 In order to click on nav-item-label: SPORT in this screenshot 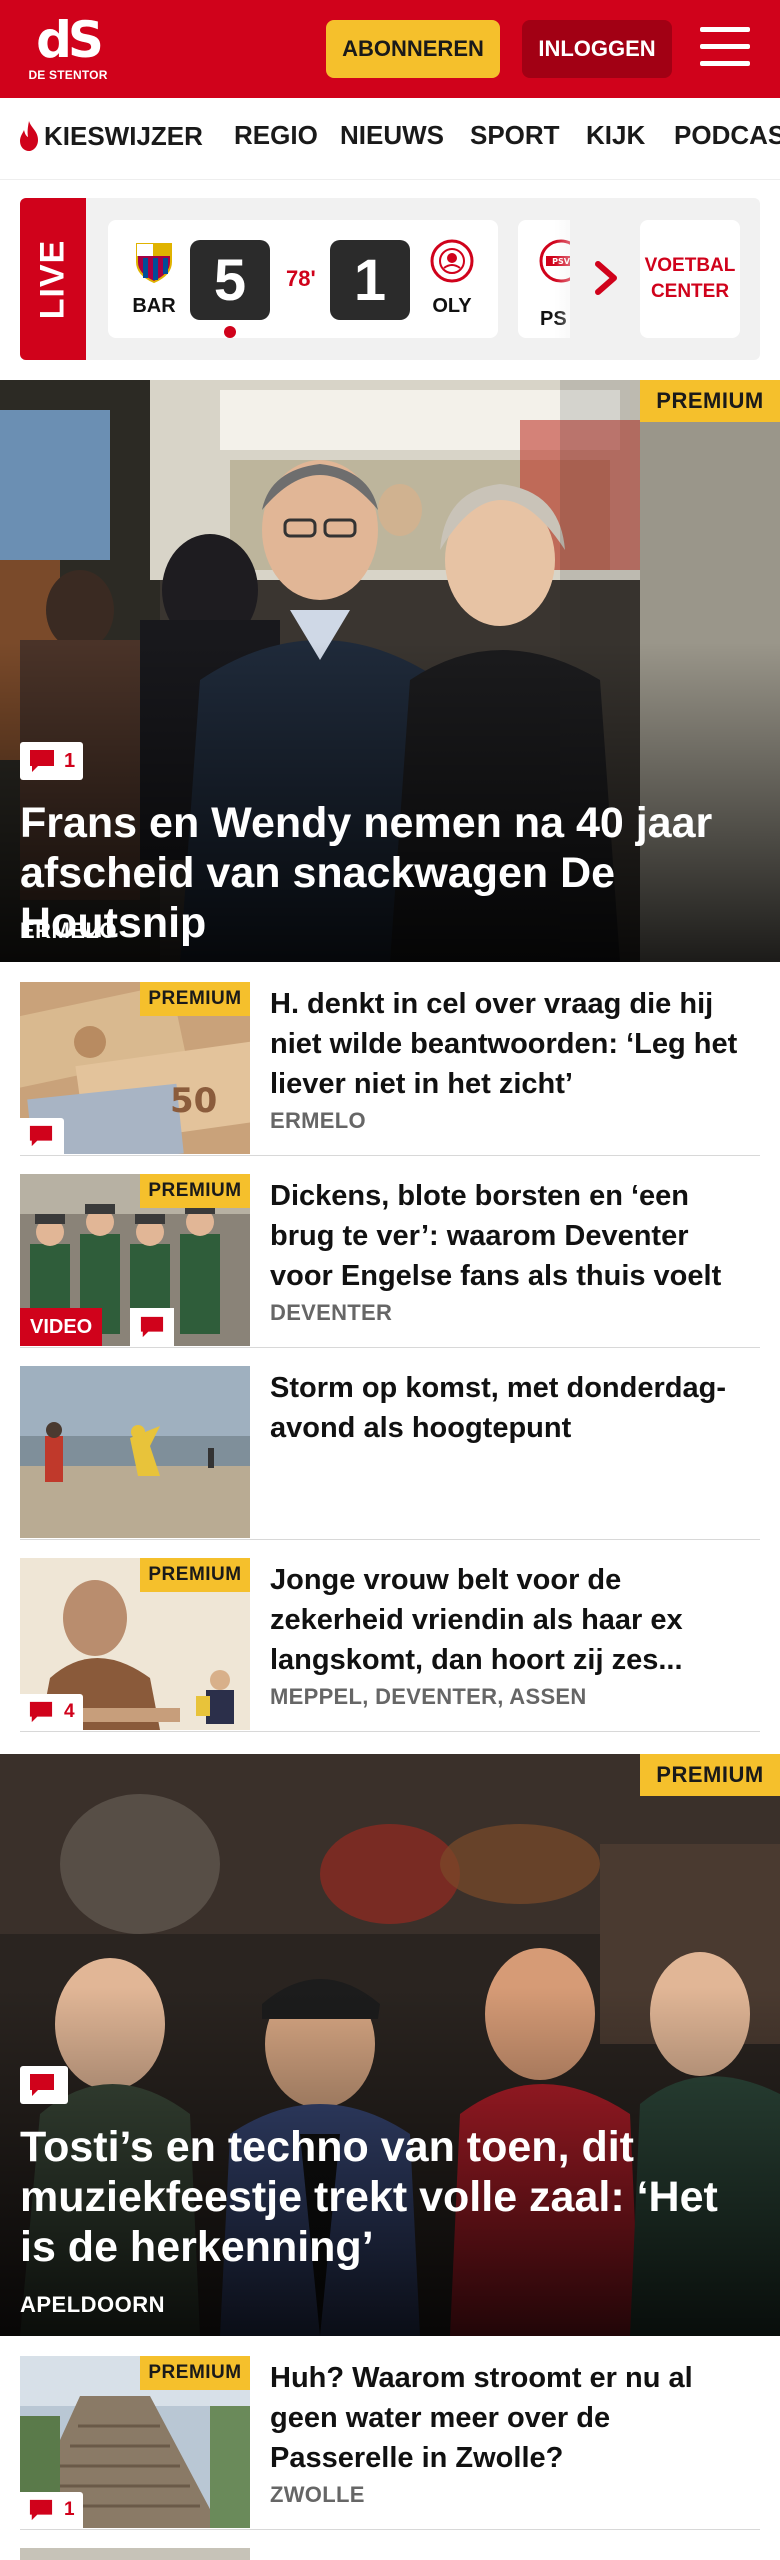, I will do `click(515, 135)`.